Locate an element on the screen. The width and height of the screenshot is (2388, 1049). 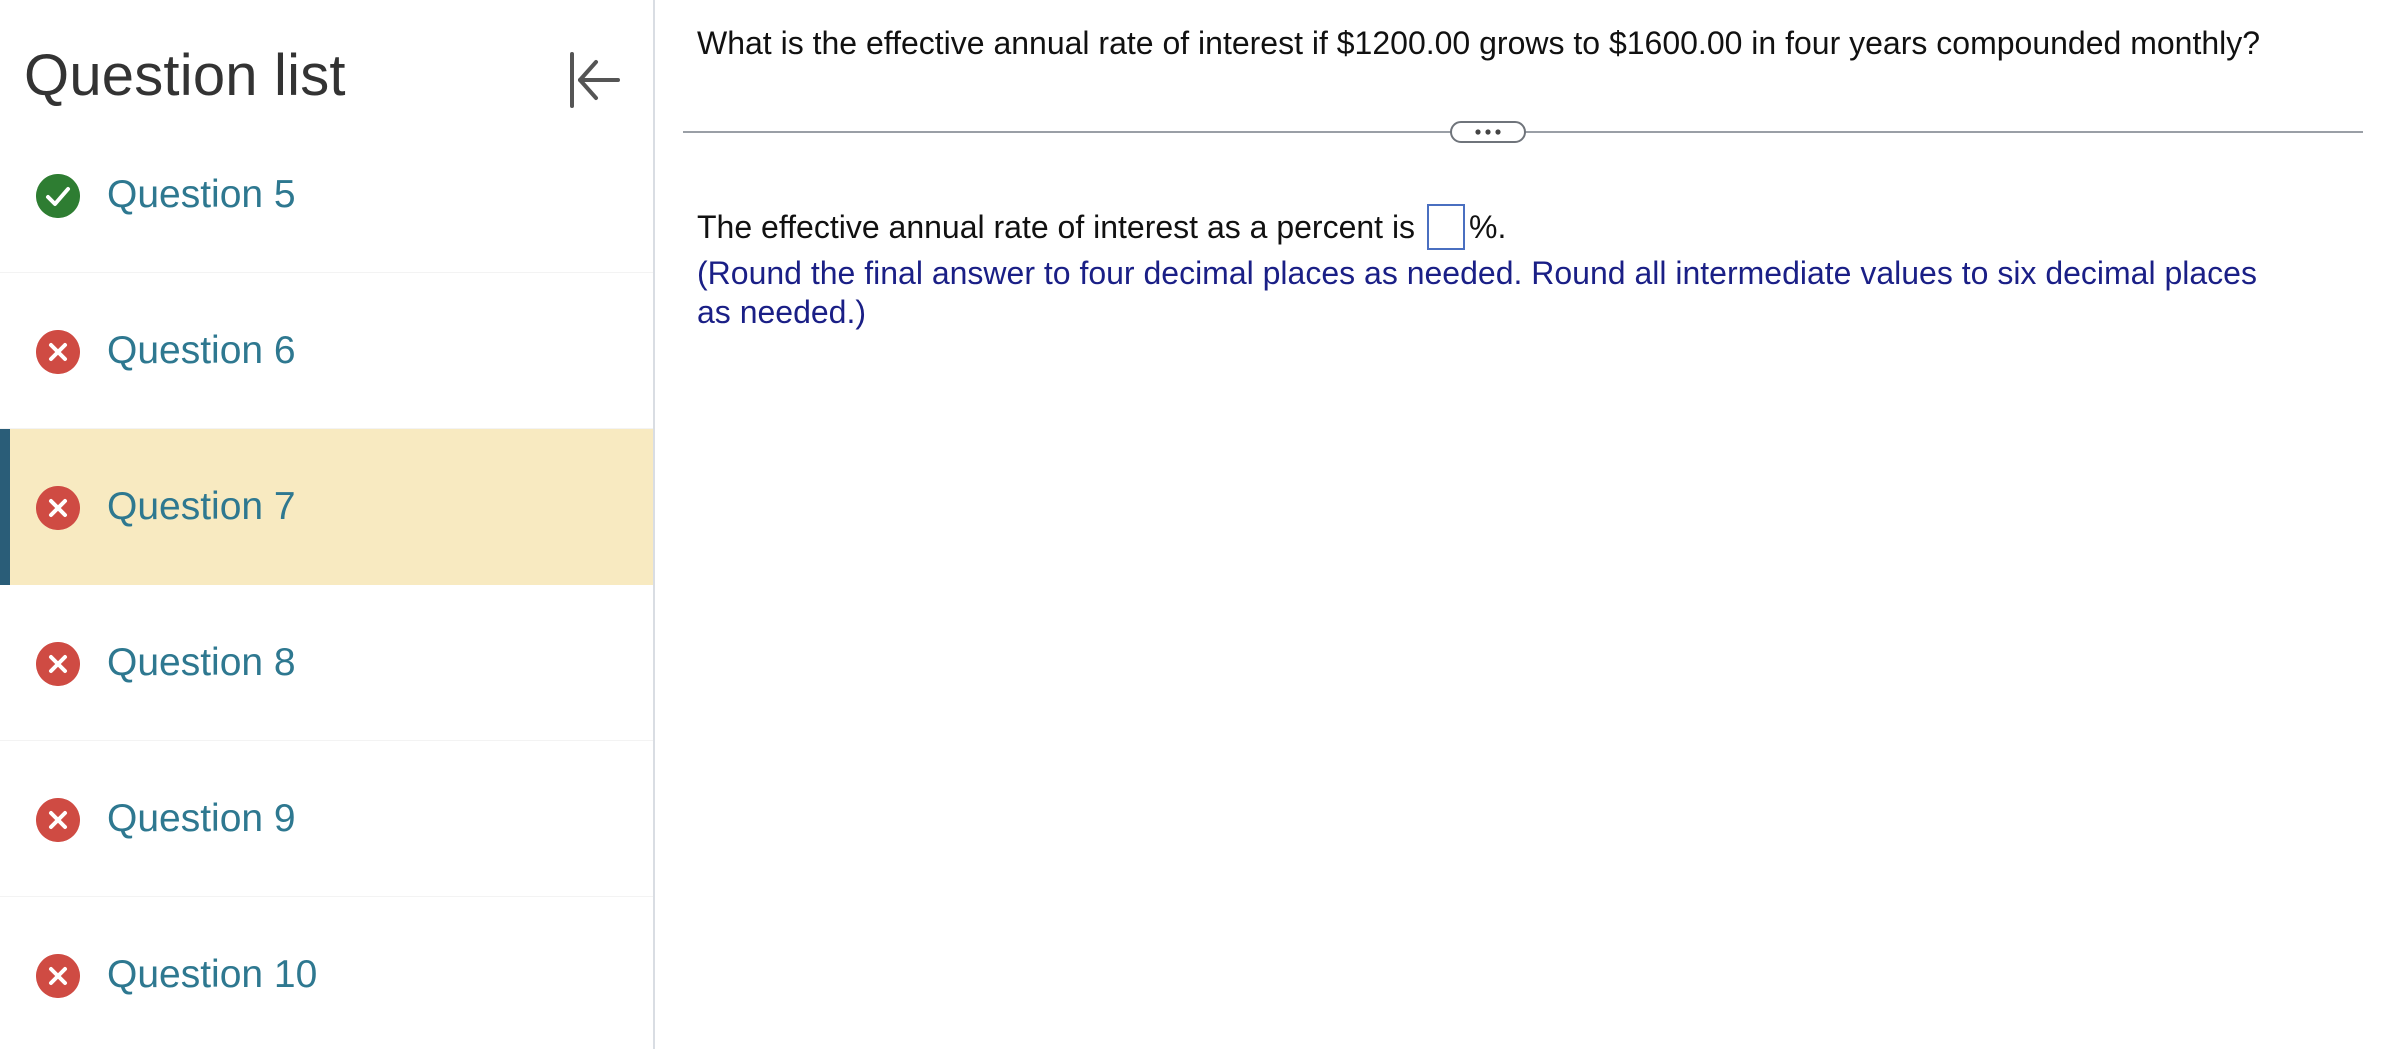
question-list-item-7: Question 7 is located at coordinates (326, 507).